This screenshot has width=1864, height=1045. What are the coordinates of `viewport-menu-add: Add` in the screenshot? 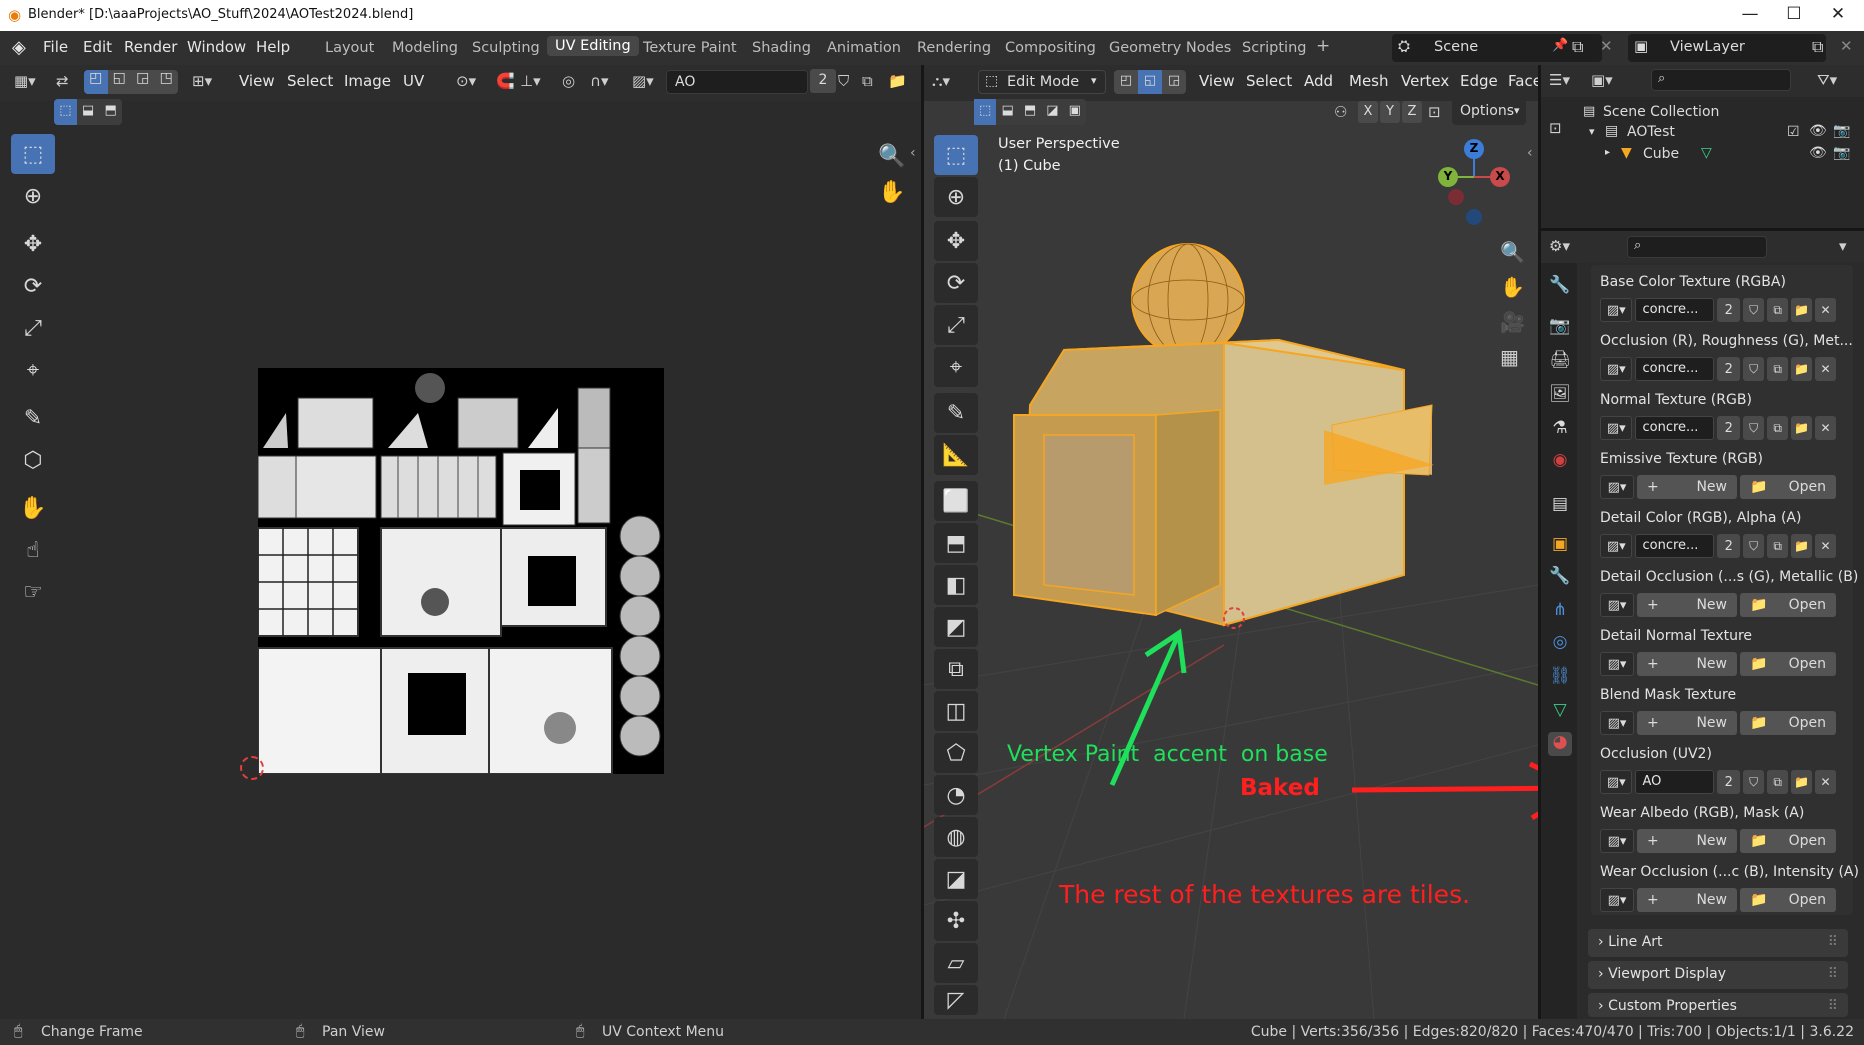 It's located at (1318, 81).